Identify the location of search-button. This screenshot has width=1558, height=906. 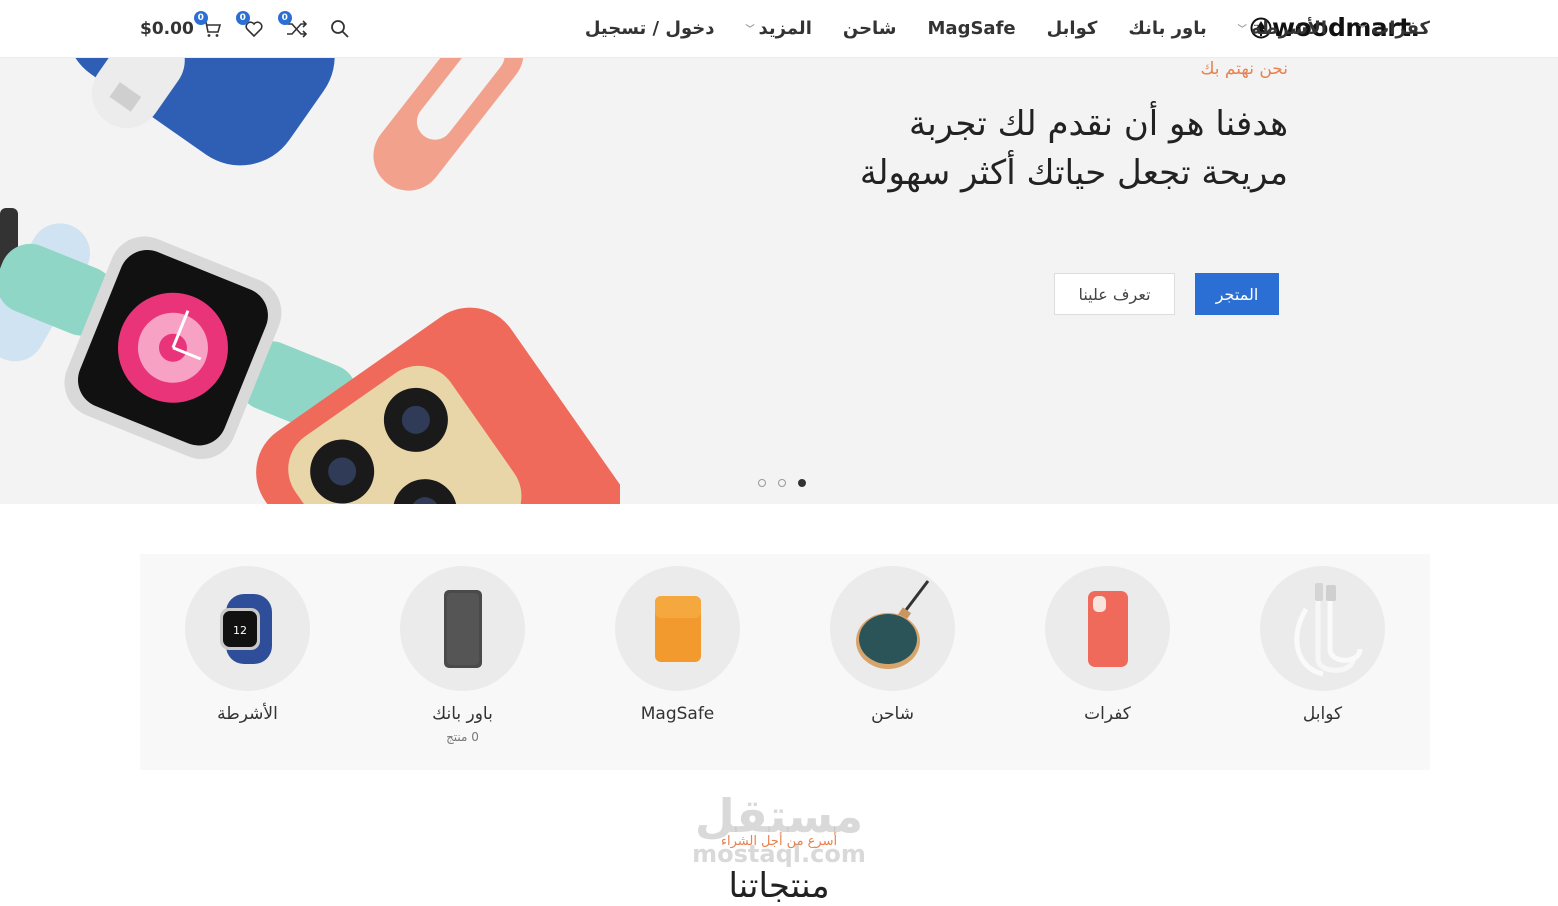
(340, 29).